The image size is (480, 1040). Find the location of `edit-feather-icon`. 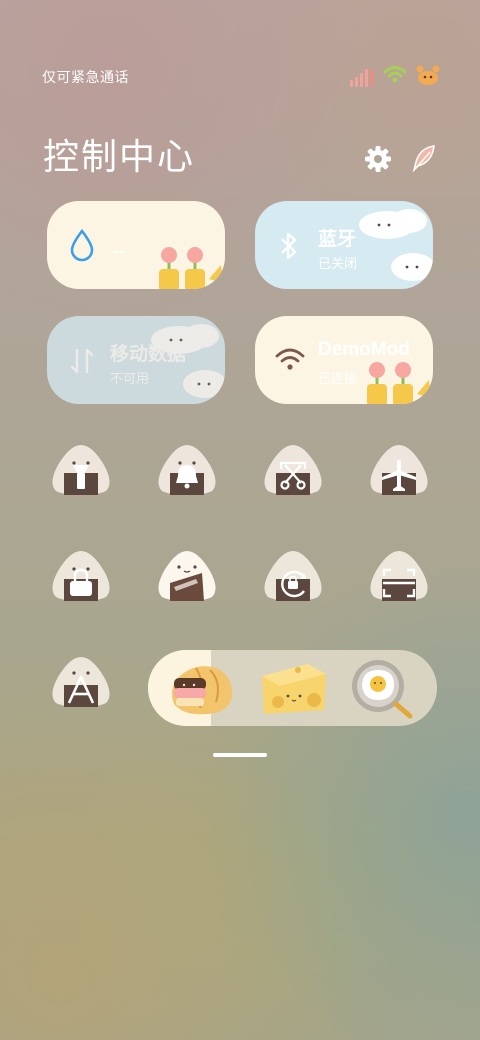

edit-feather-icon is located at coordinates (424, 159).